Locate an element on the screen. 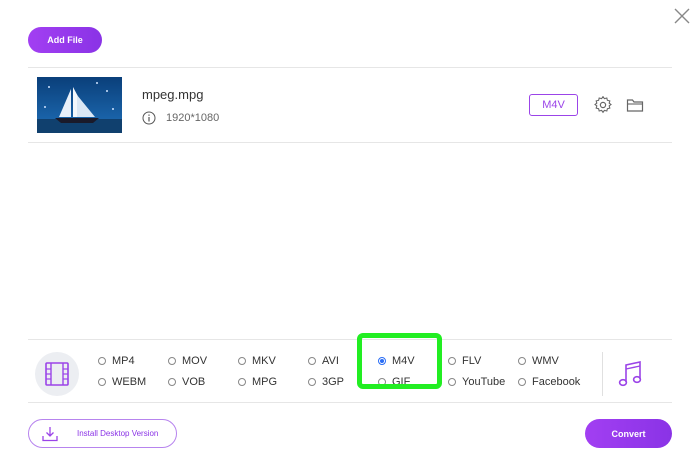 The width and height of the screenshot is (700, 457). radio-3gp is located at coordinates (312, 382).